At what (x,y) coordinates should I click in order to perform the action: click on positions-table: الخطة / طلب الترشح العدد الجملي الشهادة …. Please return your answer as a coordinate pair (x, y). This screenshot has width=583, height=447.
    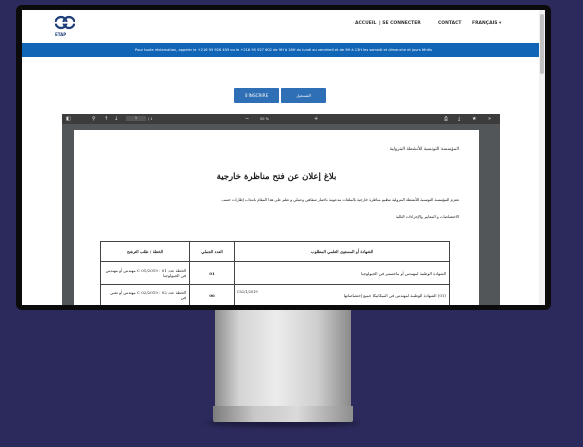
    Looking at the image, I should click on (275, 273).